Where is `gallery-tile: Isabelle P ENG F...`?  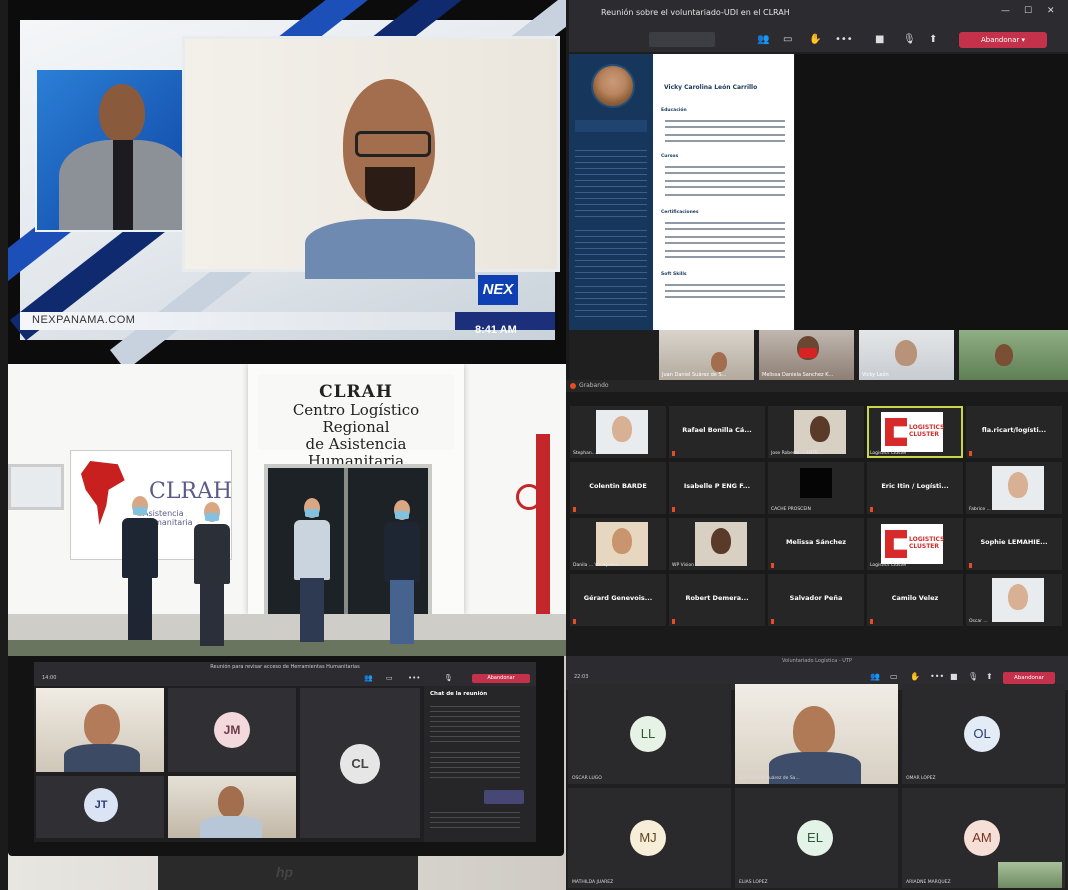
gallery-tile: Isabelle P ENG F... is located at coordinates (717, 488).